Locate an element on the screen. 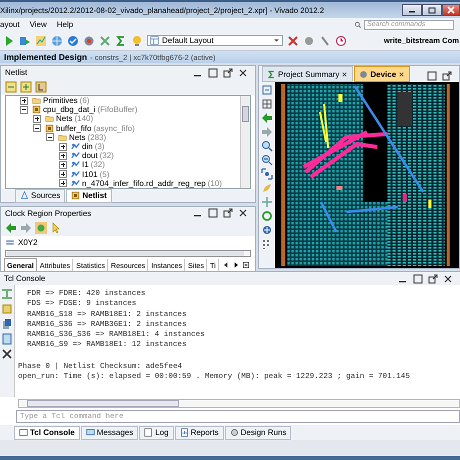  tree-item: n_4704_infer_fifo.rd_addr_reg_rep is located at coordinates (144, 183).